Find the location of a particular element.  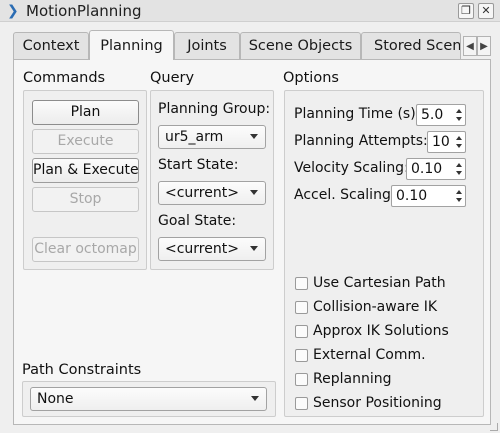

options-heading: Options is located at coordinates (311, 78).